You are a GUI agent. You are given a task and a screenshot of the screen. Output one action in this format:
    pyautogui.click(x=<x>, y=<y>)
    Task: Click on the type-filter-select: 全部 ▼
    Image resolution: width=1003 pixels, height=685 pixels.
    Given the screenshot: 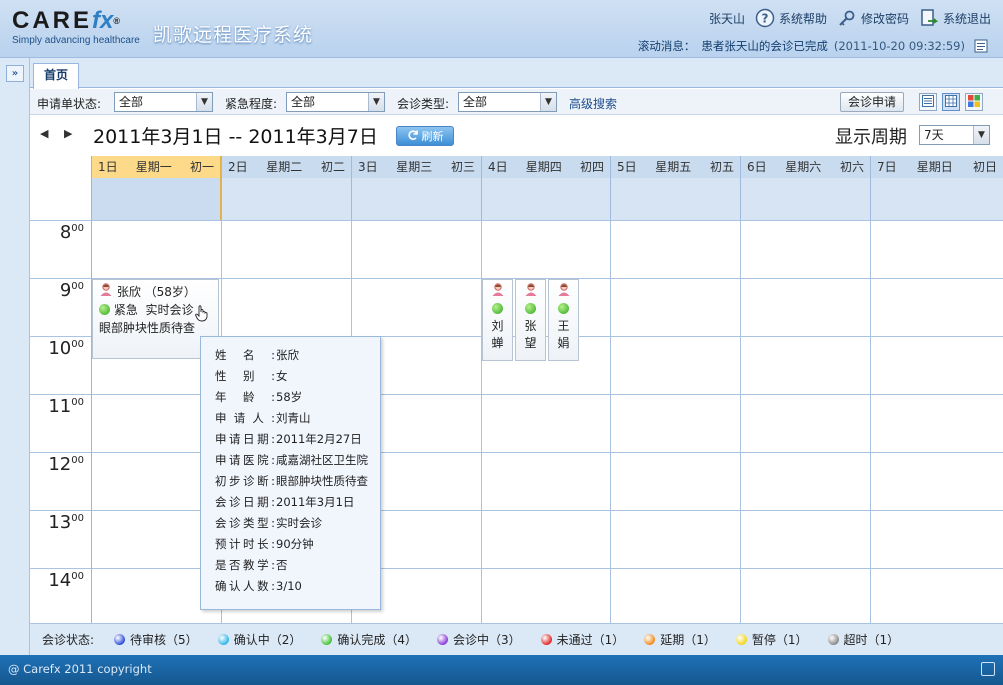 What is the action you would take?
    pyautogui.click(x=507, y=102)
    